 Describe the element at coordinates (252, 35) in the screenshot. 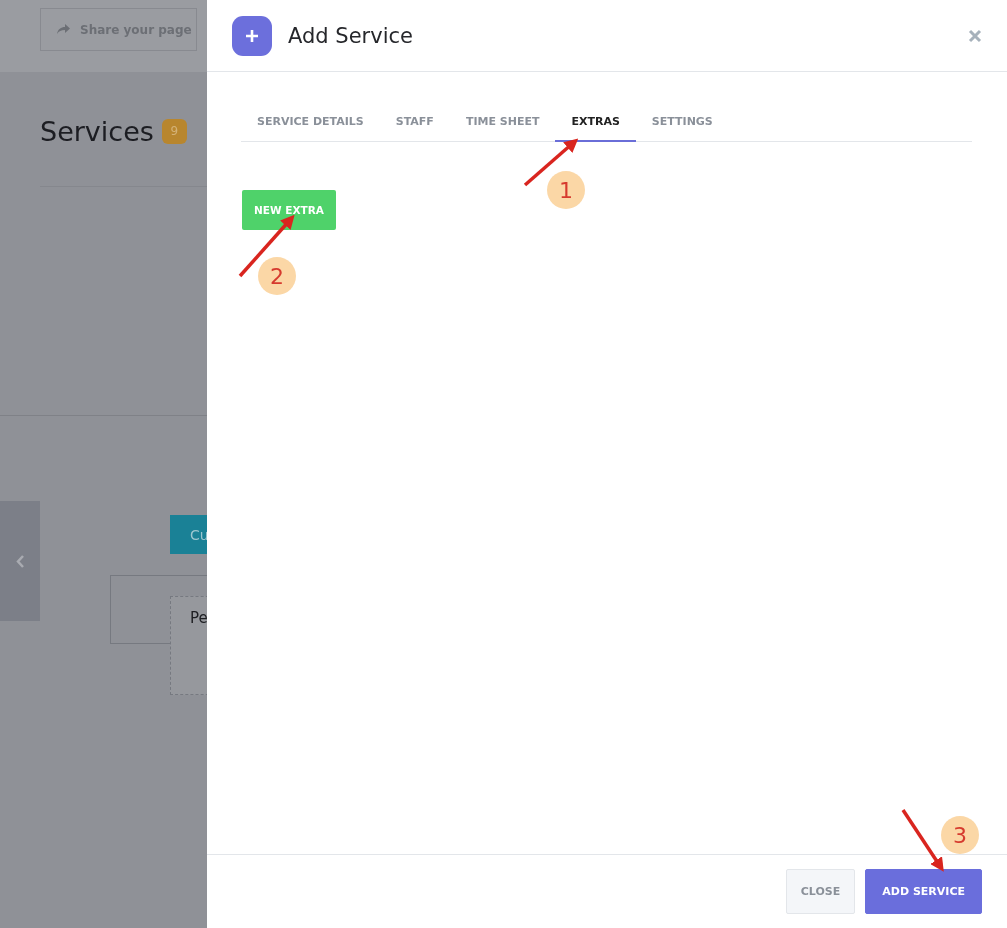

I see `plus-icon` at that location.